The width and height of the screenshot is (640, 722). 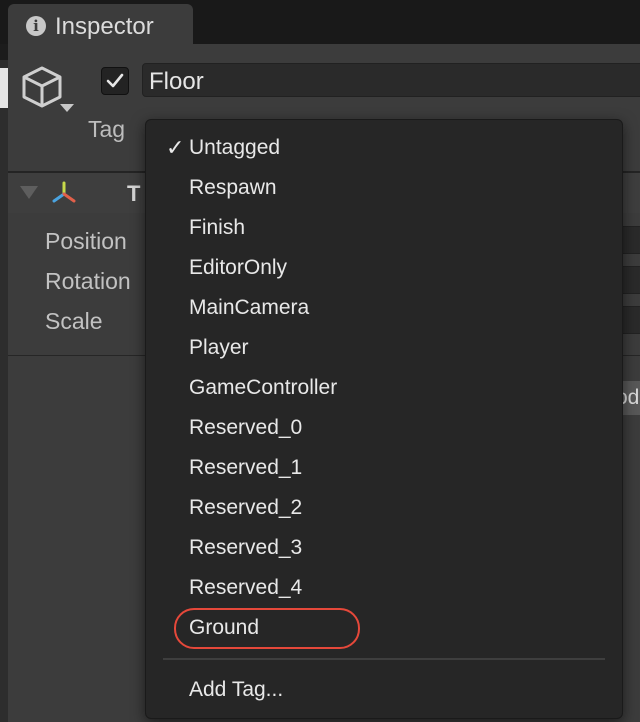 What do you see at coordinates (233, 188) in the screenshot?
I see `menu-item-respawn: Respawn` at bounding box center [233, 188].